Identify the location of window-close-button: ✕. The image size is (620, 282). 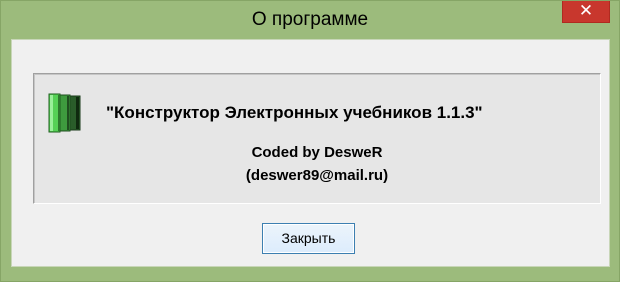
(586, 12).